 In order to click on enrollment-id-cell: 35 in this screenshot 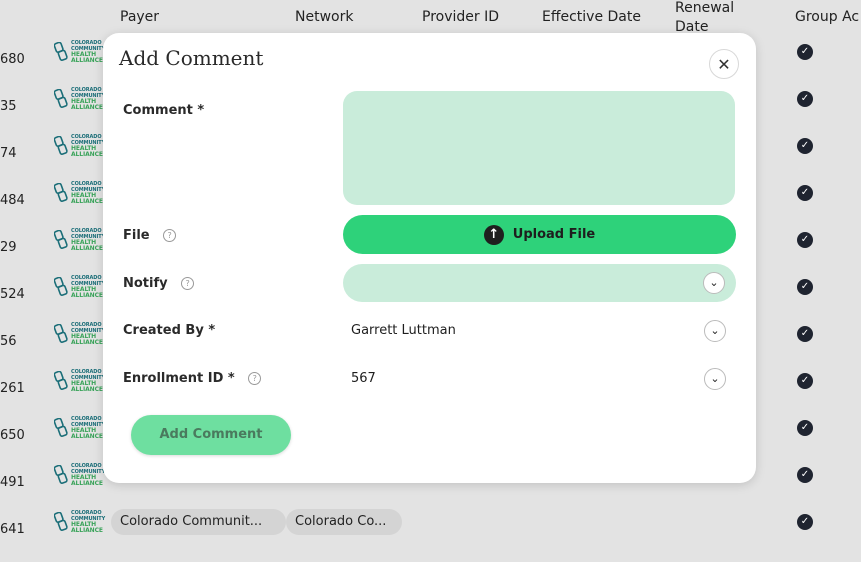, I will do `click(8, 106)`.